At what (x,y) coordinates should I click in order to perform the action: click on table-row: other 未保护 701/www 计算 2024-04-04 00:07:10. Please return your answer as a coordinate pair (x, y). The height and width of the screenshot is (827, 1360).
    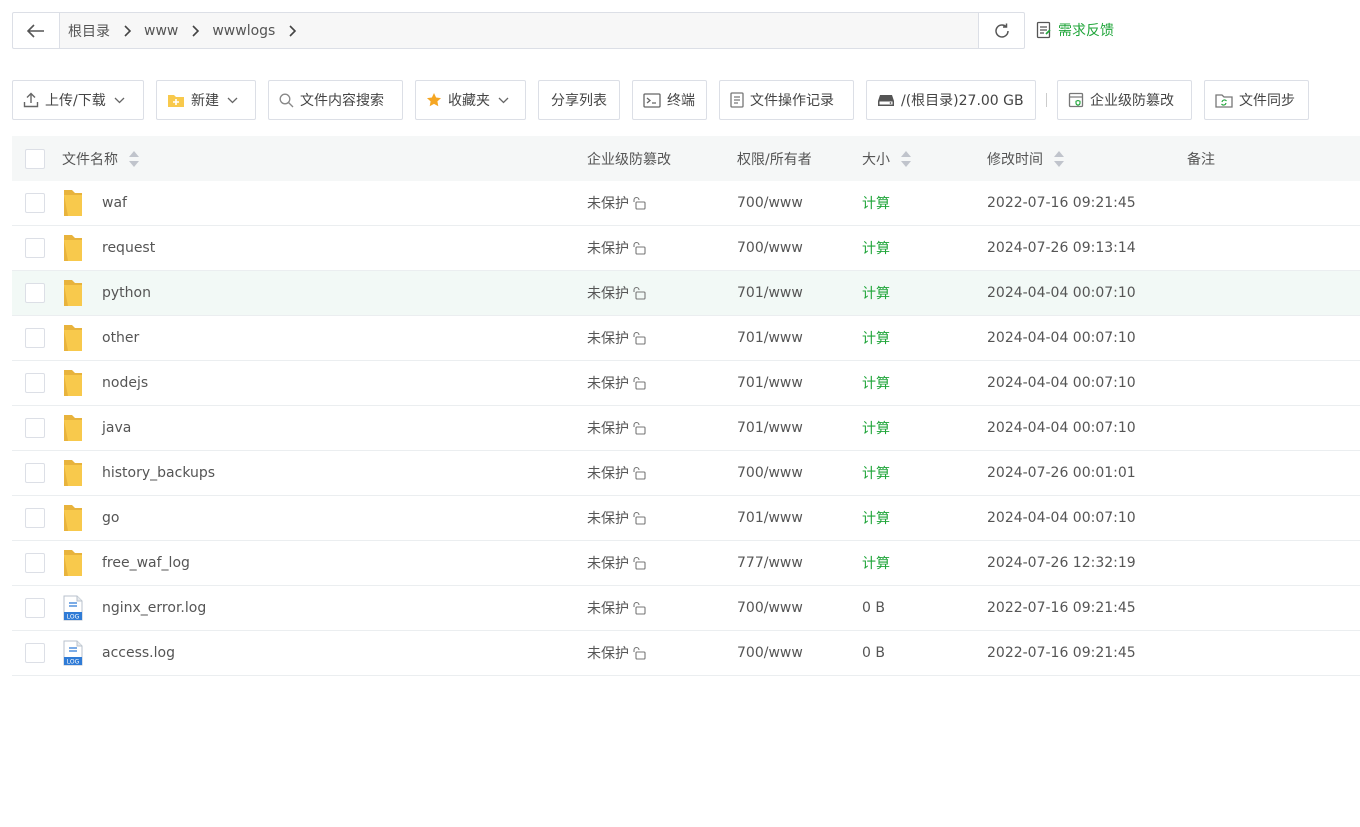
    Looking at the image, I should click on (686, 338).